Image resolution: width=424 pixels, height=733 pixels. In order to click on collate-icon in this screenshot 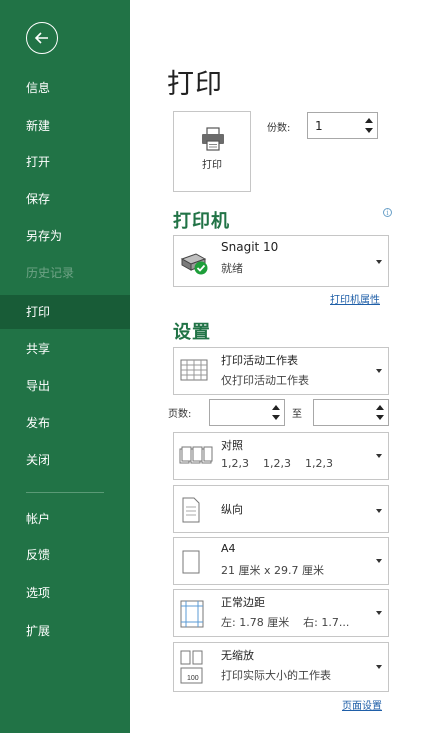, I will do `click(196, 455)`.